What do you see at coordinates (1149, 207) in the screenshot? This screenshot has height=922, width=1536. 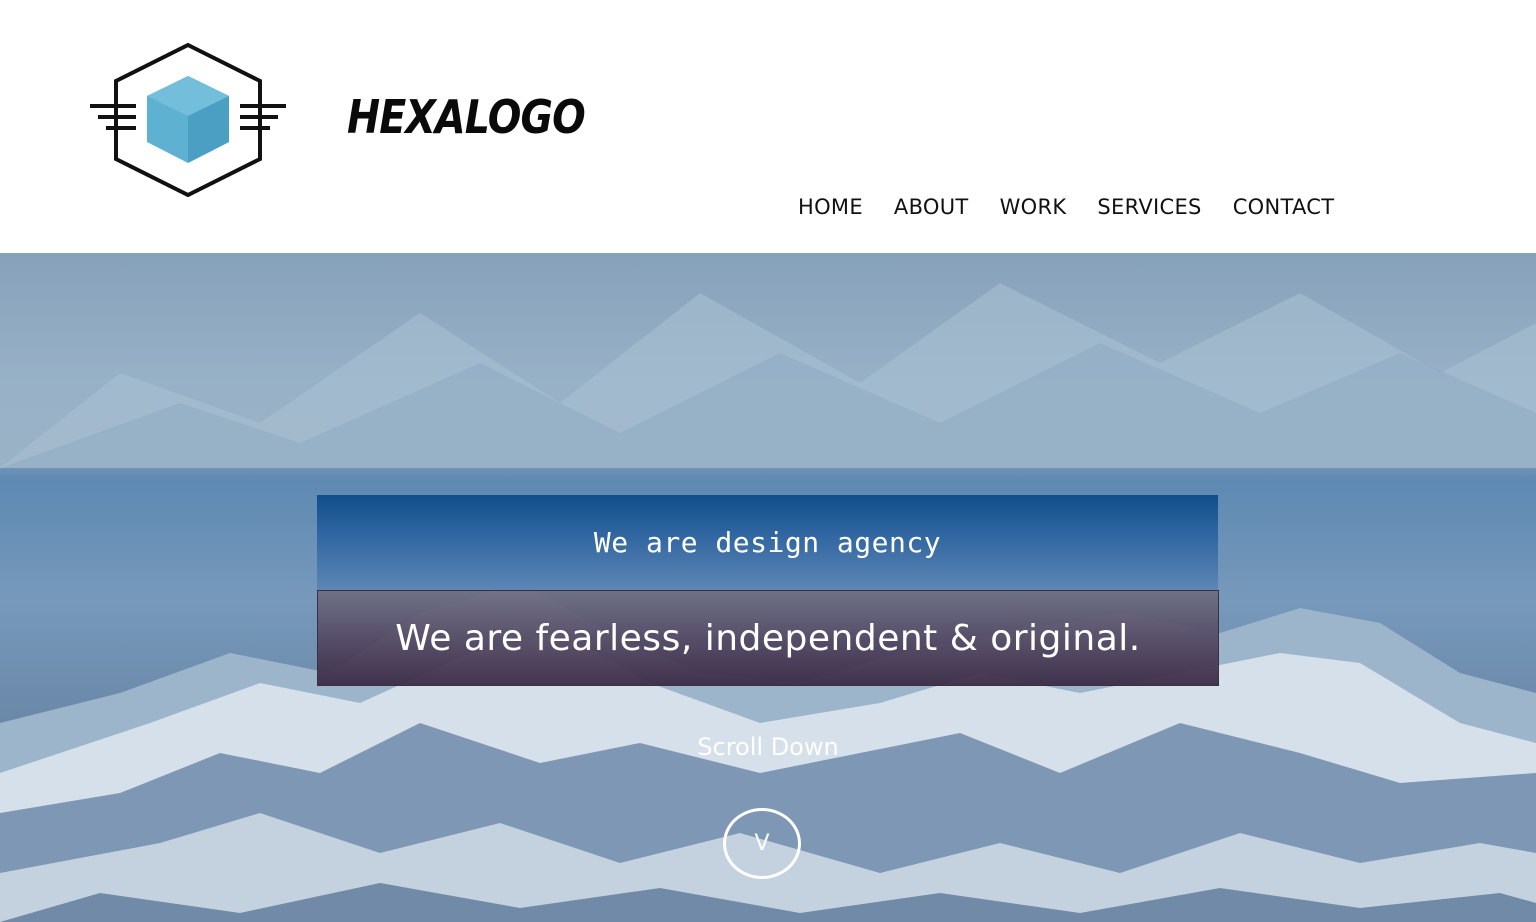 I see `nav-item-services: SERVICES` at bounding box center [1149, 207].